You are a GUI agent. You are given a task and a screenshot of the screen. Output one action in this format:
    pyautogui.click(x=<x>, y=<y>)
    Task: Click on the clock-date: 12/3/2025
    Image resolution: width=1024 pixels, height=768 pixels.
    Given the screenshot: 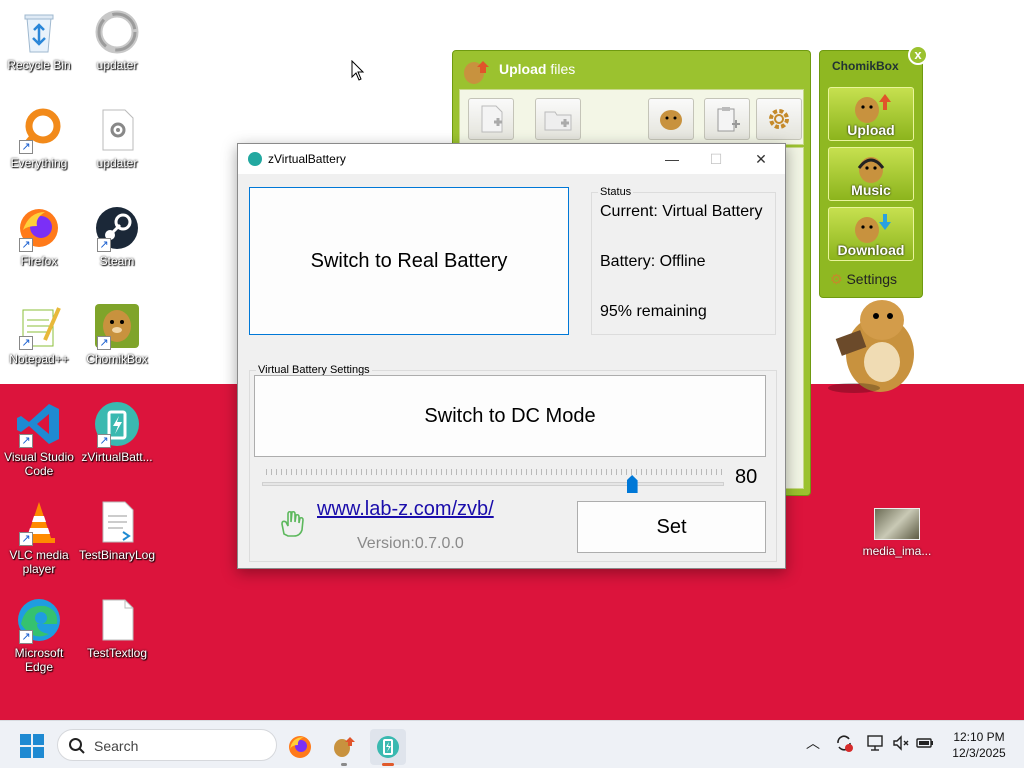 What is the action you would take?
    pyautogui.click(x=979, y=753)
    